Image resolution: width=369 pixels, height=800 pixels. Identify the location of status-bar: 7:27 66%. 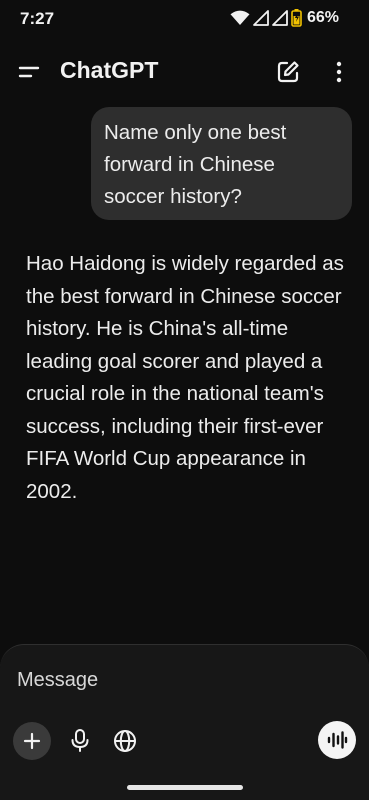
(184, 19).